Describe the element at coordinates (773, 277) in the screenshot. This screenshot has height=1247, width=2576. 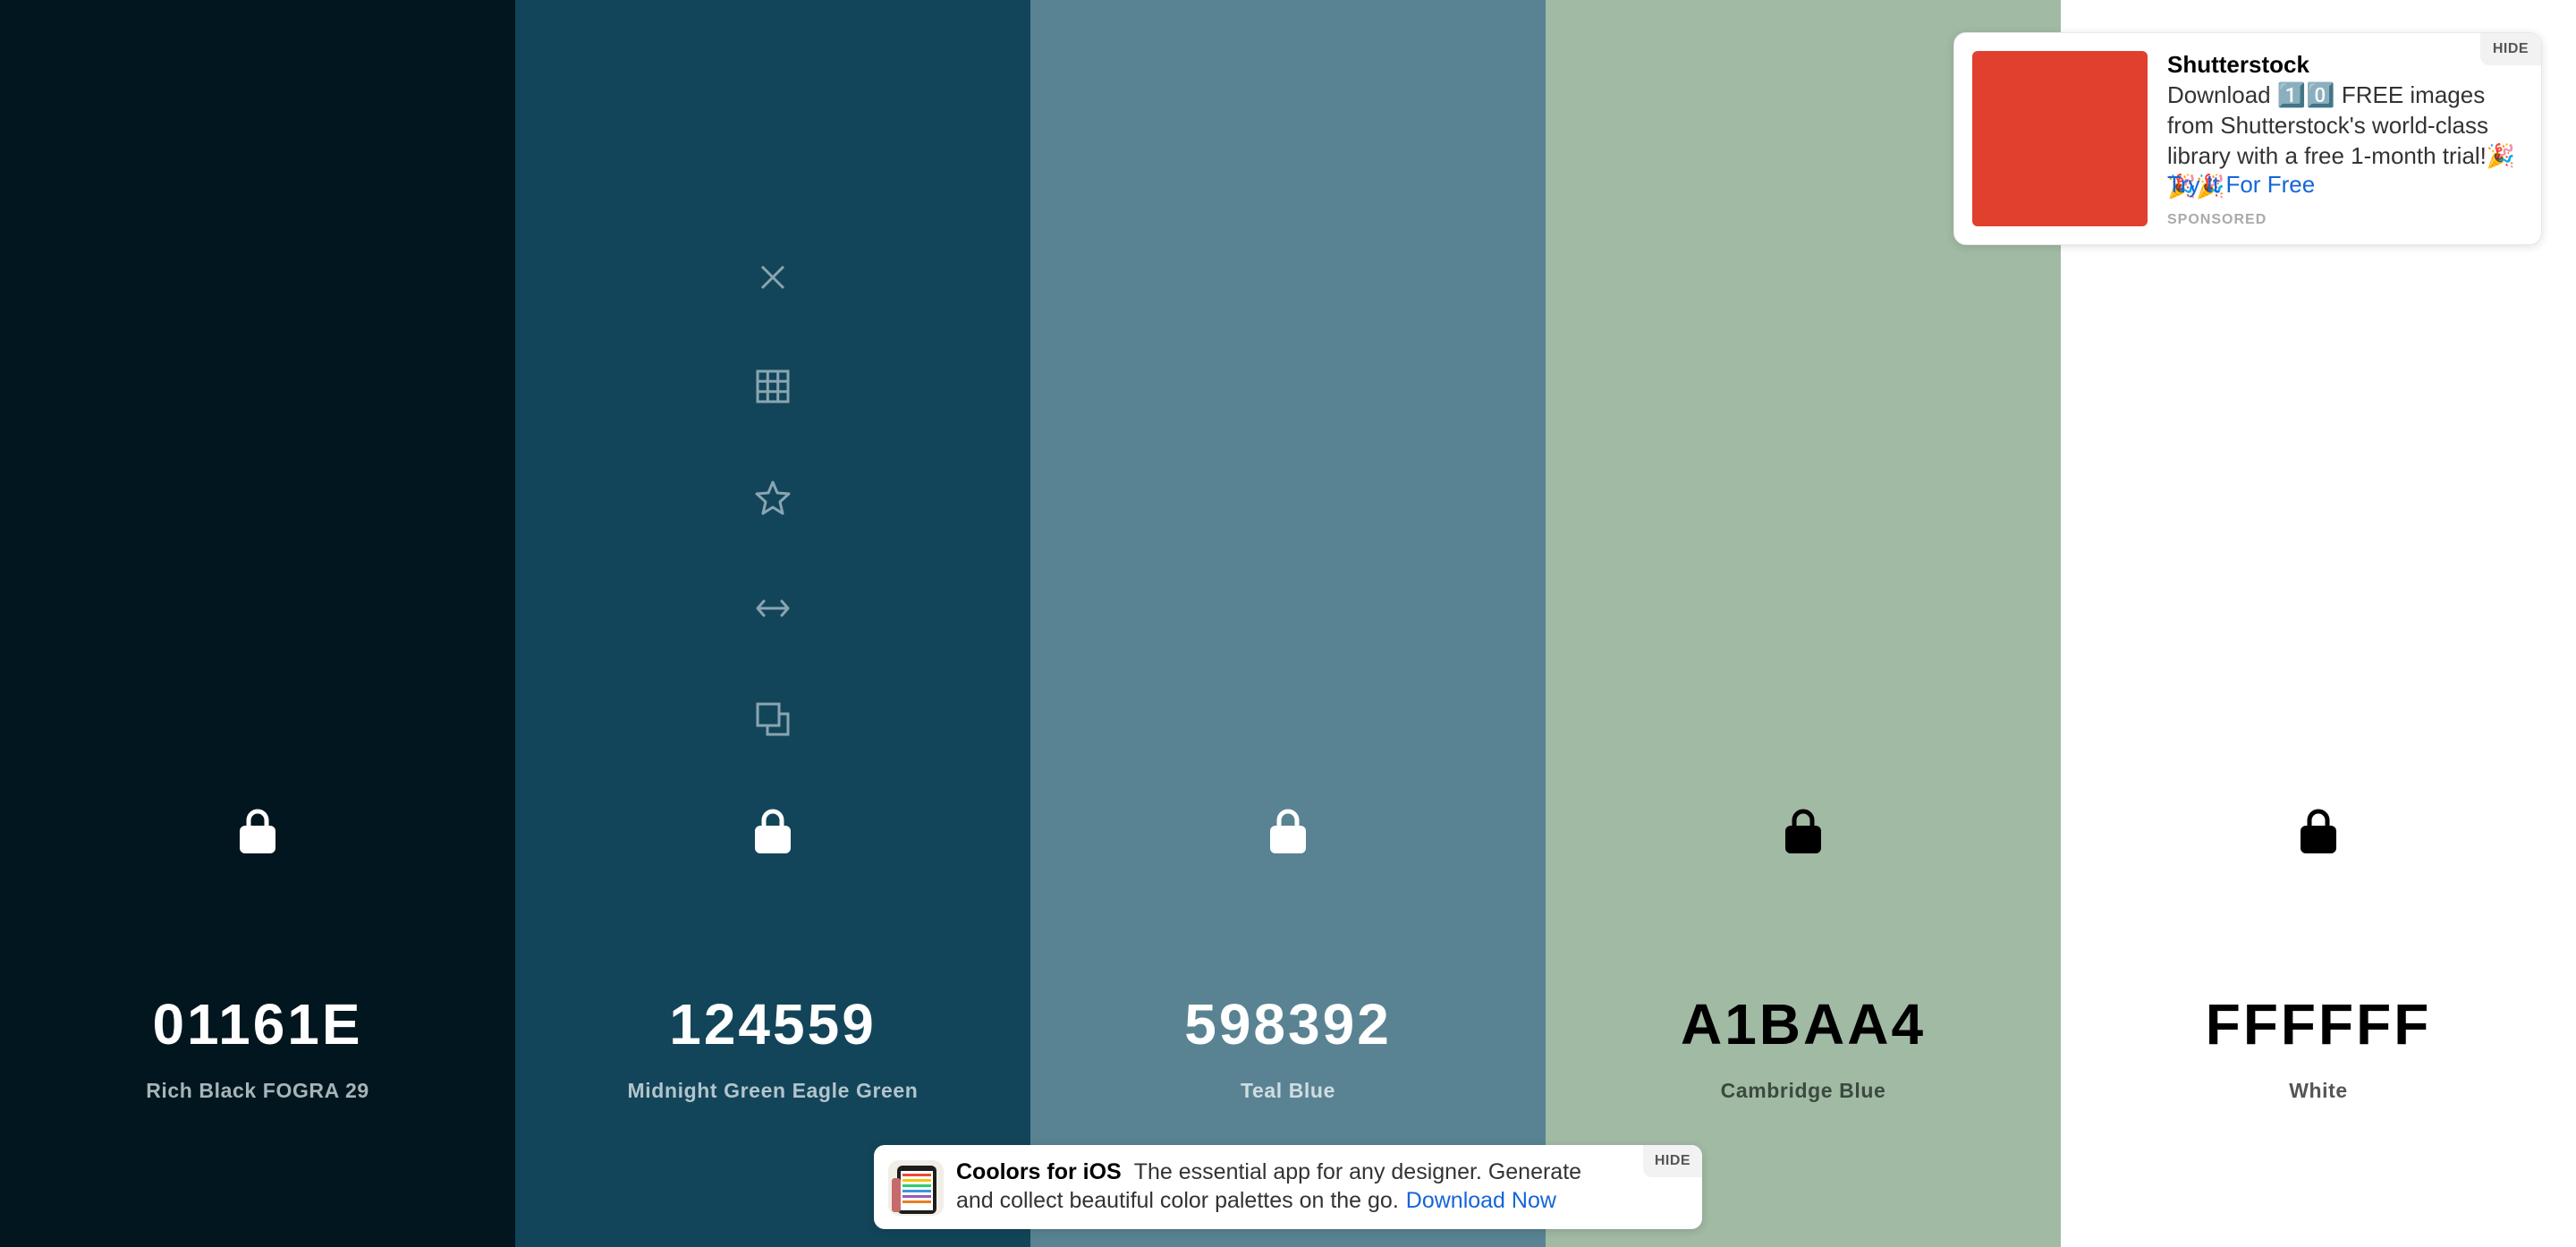
I see `close-icon` at that location.